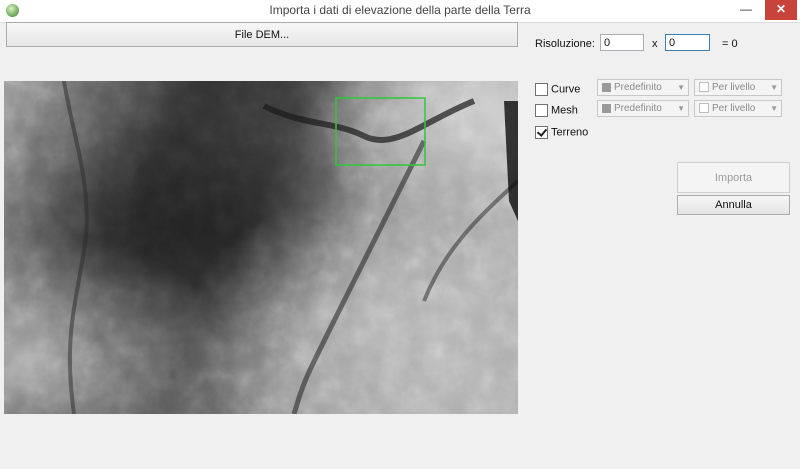 The width and height of the screenshot is (800, 469). What do you see at coordinates (565, 44) in the screenshot?
I see `resolution-label: Risoluzione:` at bounding box center [565, 44].